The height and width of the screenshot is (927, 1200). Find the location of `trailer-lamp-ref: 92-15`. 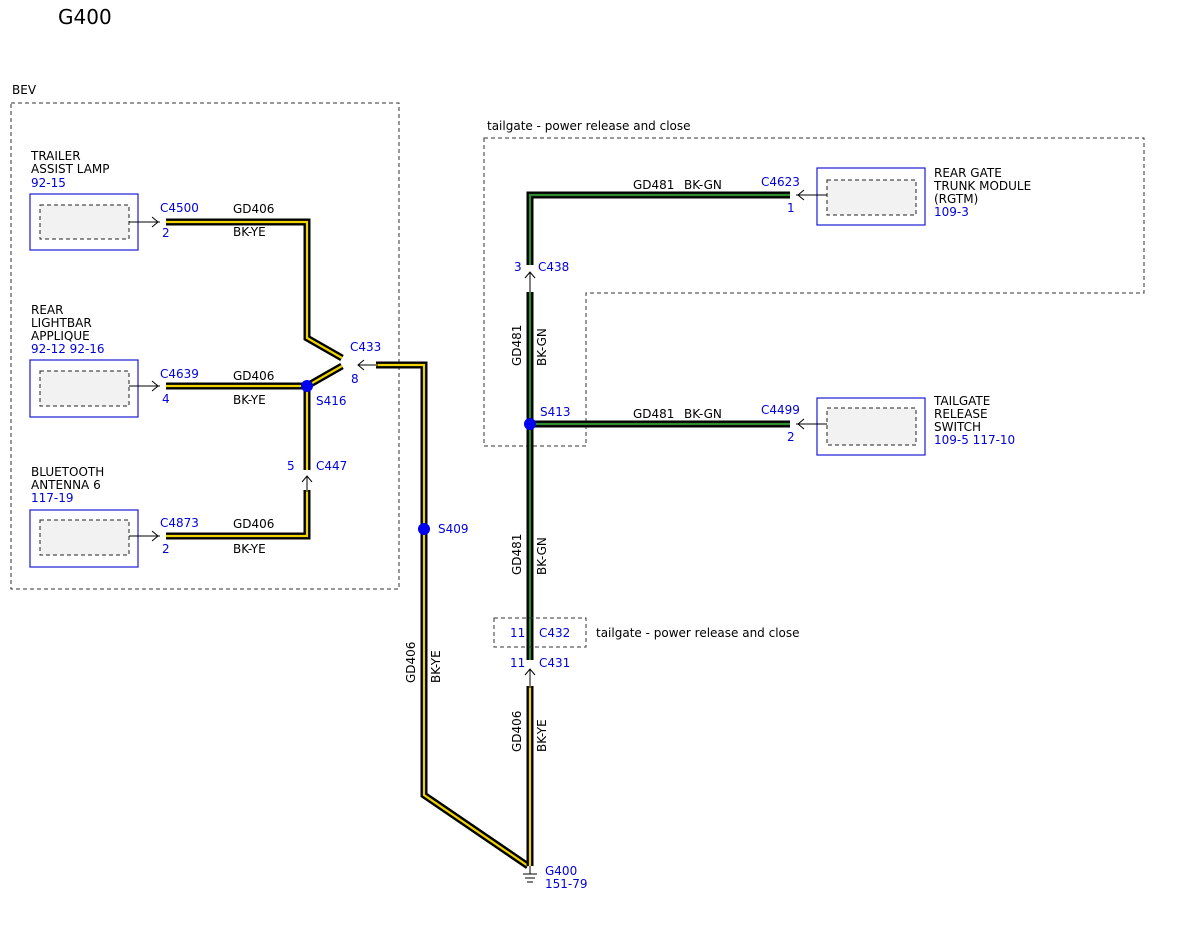

trailer-lamp-ref: 92-15 is located at coordinates (48, 183).